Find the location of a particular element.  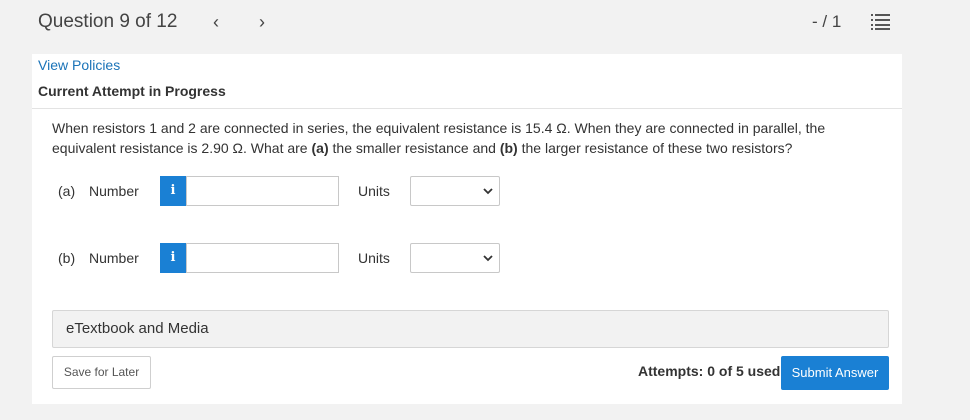

part-a-label: (a) is located at coordinates (67, 191).